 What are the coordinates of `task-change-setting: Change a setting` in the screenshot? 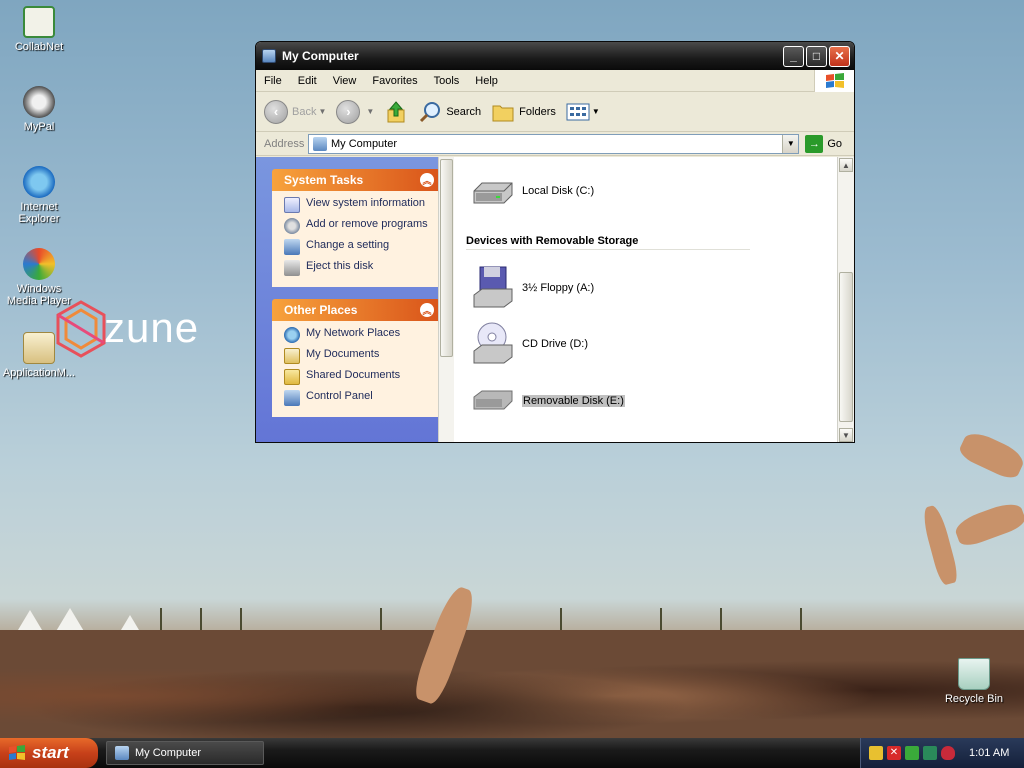 It's located at (358, 247).